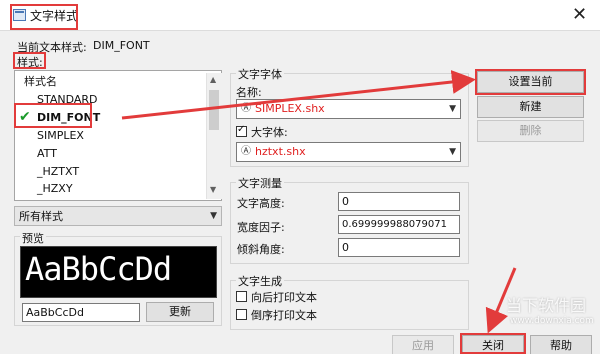 This screenshot has width=600, height=354. What do you see at coordinates (546, 305) in the screenshot?
I see `watermark-brand: 当下软件园` at bounding box center [546, 305].